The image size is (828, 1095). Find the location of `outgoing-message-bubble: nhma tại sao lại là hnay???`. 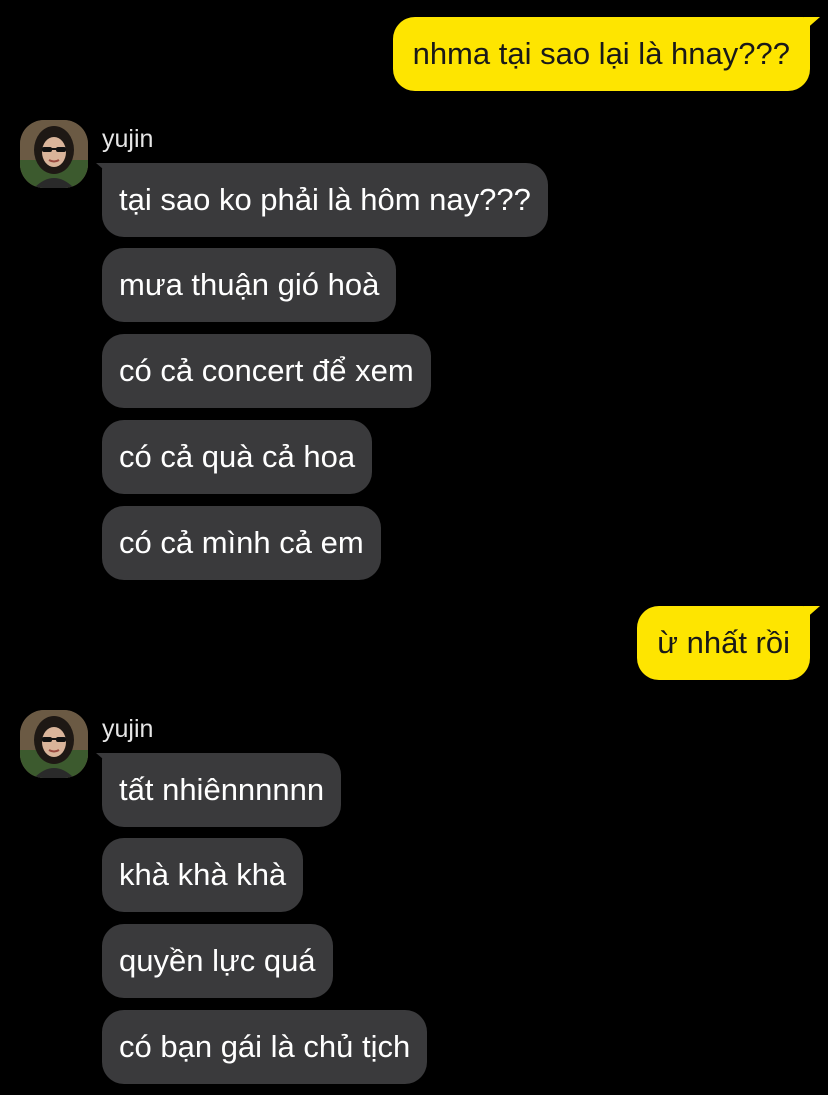

outgoing-message-bubble: nhma tại sao lại là hnay??? is located at coordinates (601, 54).